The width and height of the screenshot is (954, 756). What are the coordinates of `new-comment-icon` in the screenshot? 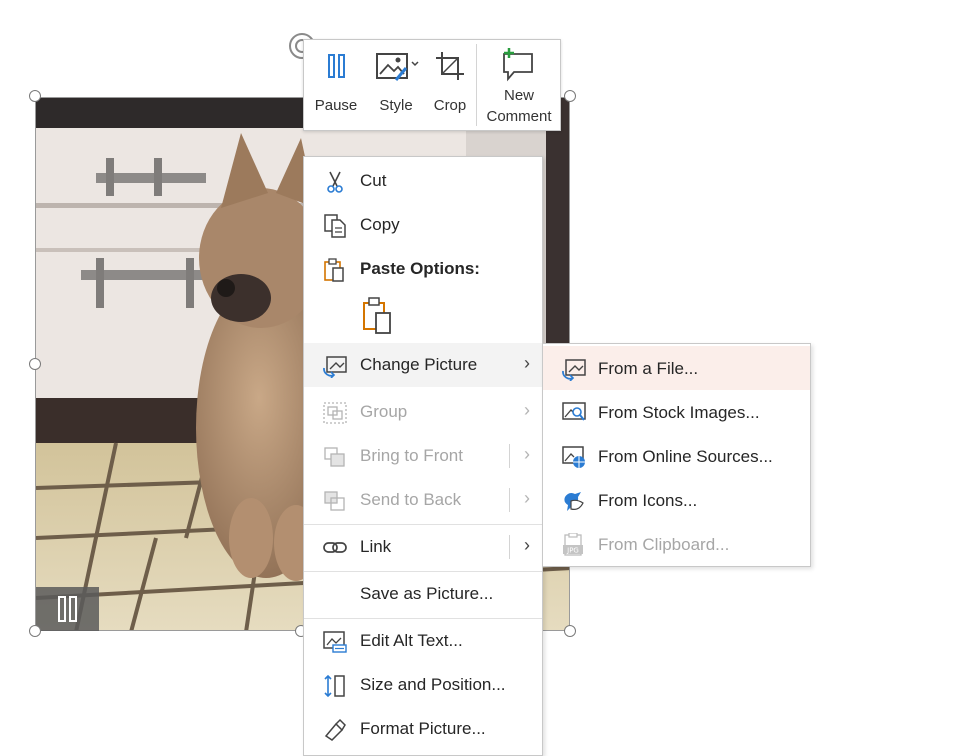 It's located at (518, 65).